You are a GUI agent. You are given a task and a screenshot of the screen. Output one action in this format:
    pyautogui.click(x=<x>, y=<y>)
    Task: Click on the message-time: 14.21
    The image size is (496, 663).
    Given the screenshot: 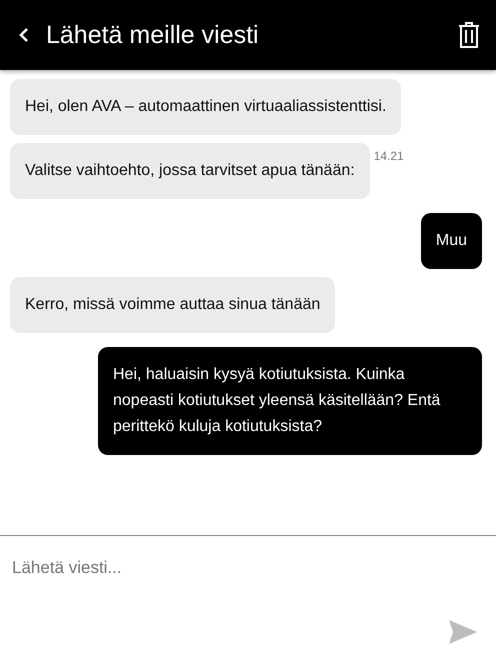 What is the action you would take?
    pyautogui.click(x=389, y=156)
    